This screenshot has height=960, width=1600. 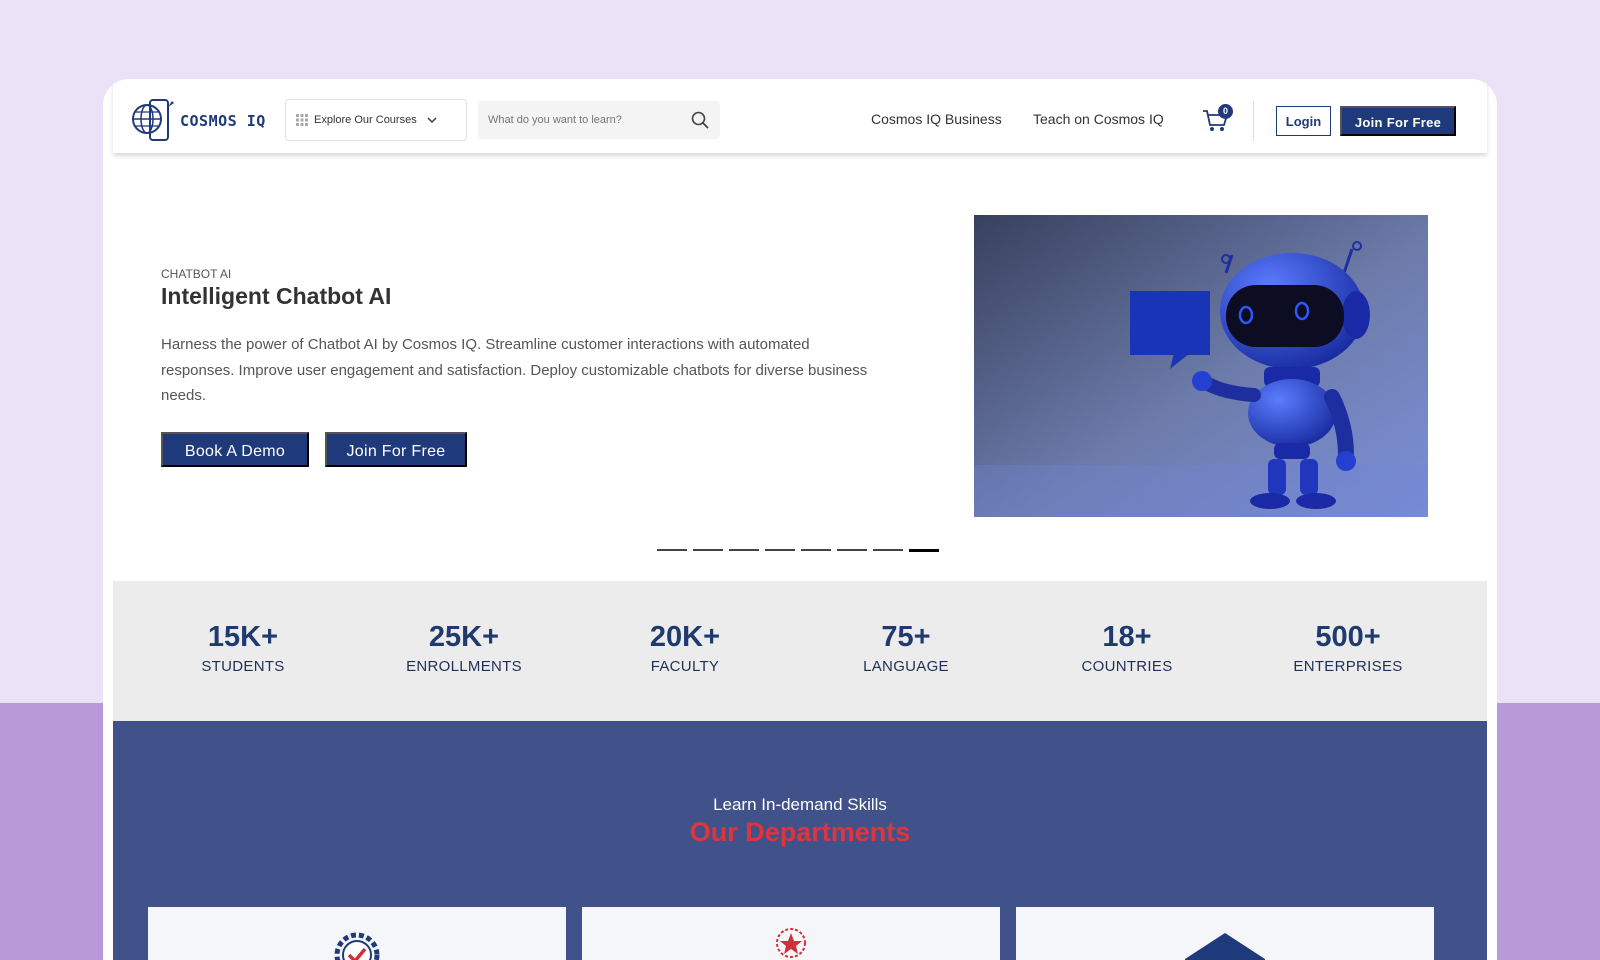 I want to click on hero-title: Intelligent Chatbot AI, so click(x=276, y=296).